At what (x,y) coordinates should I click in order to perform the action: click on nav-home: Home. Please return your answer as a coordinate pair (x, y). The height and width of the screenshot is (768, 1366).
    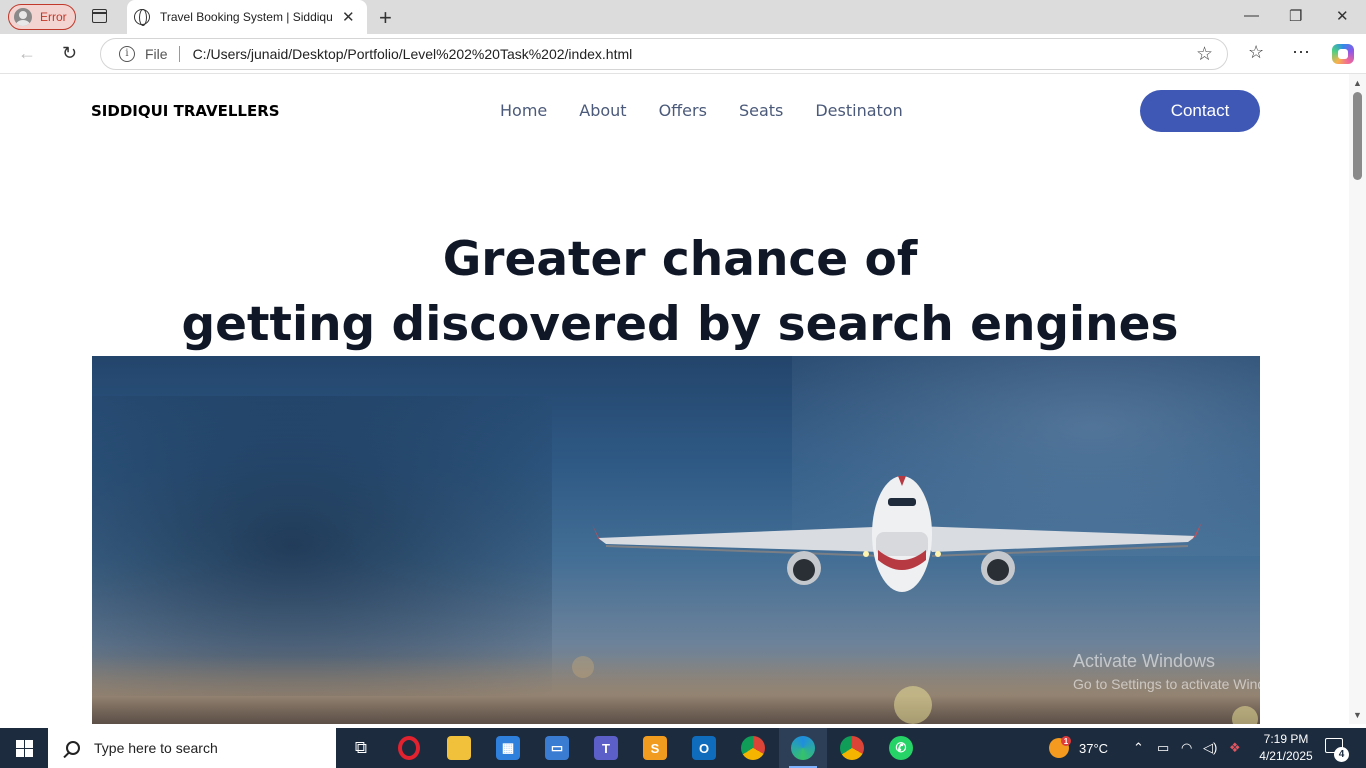
    Looking at the image, I should click on (523, 110).